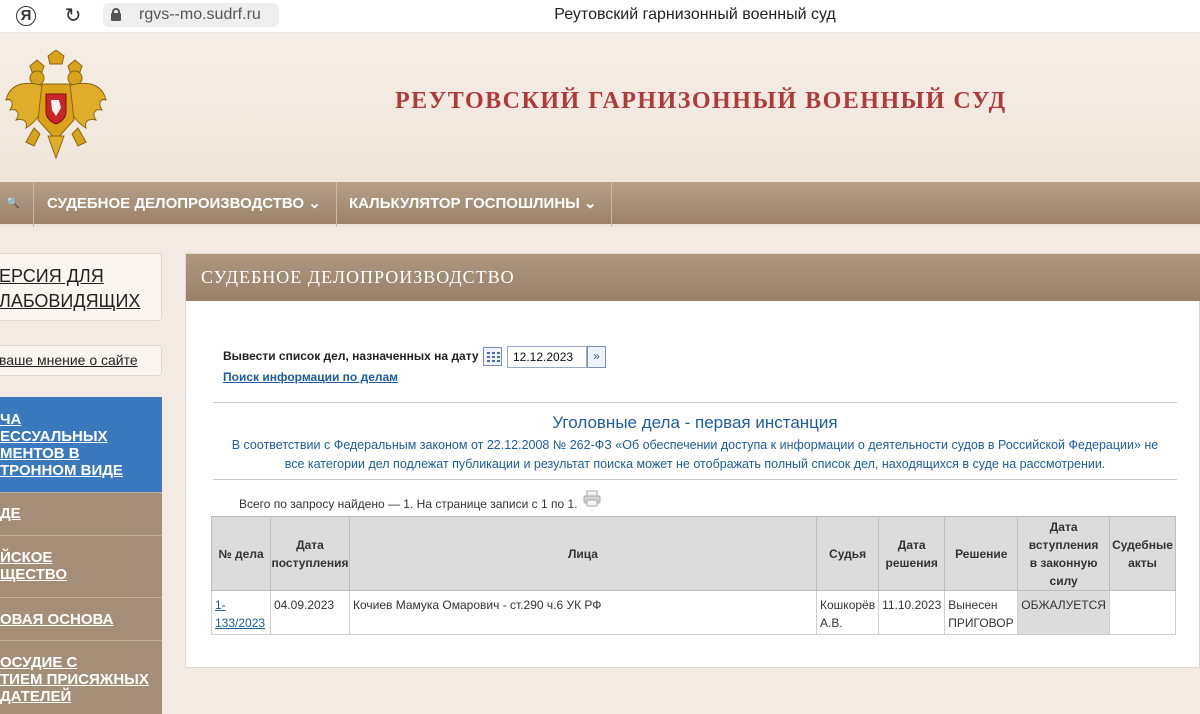 This screenshot has width=1200, height=714. What do you see at coordinates (981, 553) in the screenshot?
I see `col-header-decision: Решение` at bounding box center [981, 553].